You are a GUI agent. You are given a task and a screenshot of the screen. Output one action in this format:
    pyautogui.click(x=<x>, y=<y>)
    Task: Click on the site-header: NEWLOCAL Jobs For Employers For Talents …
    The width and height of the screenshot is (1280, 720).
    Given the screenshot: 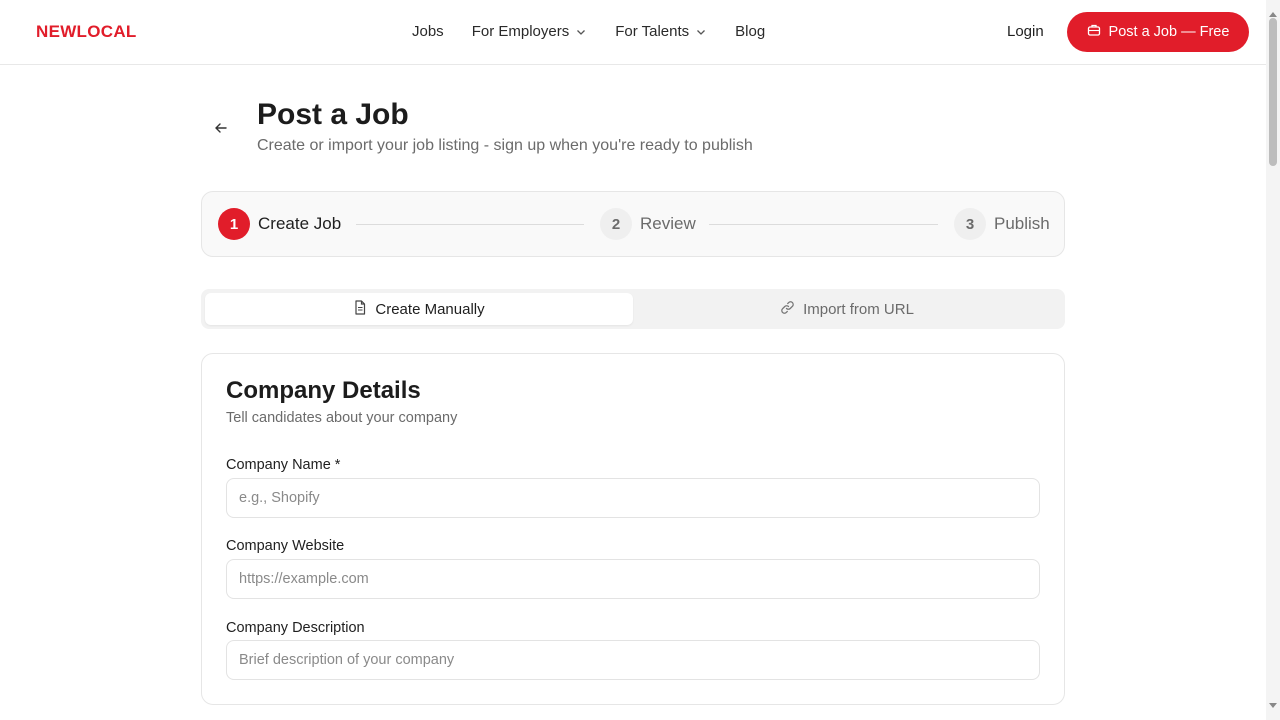 What is the action you would take?
    pyautogui.click(x=633, y=32)
    